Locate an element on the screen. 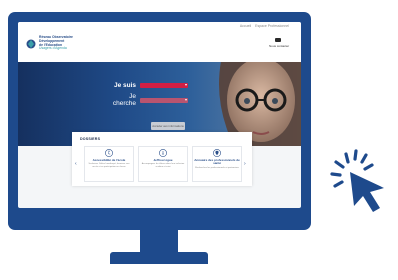 The height and width of the screenshot is (280, 398). i-am-label: Je suis is located at coordinates (124, 85).